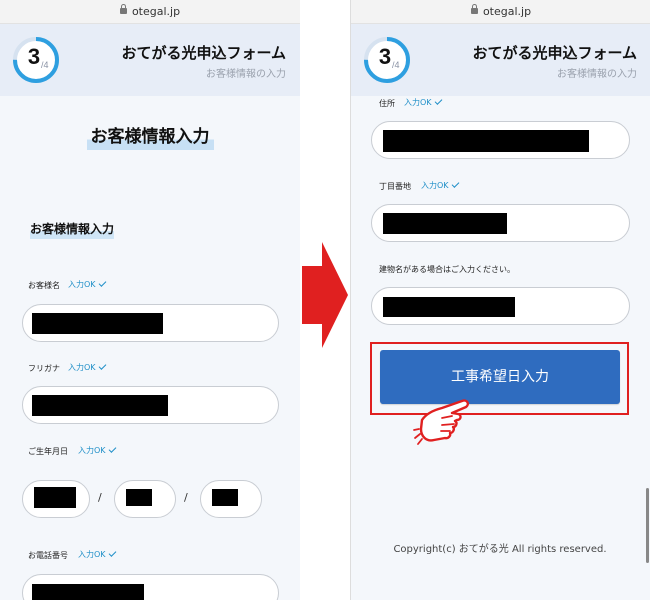 This screenshot has width=650, height=600. Describe the element at coordinates (447, 269) in the screenshot. I see `building-label: 建物名がある場合はご入力ください。` at that location.